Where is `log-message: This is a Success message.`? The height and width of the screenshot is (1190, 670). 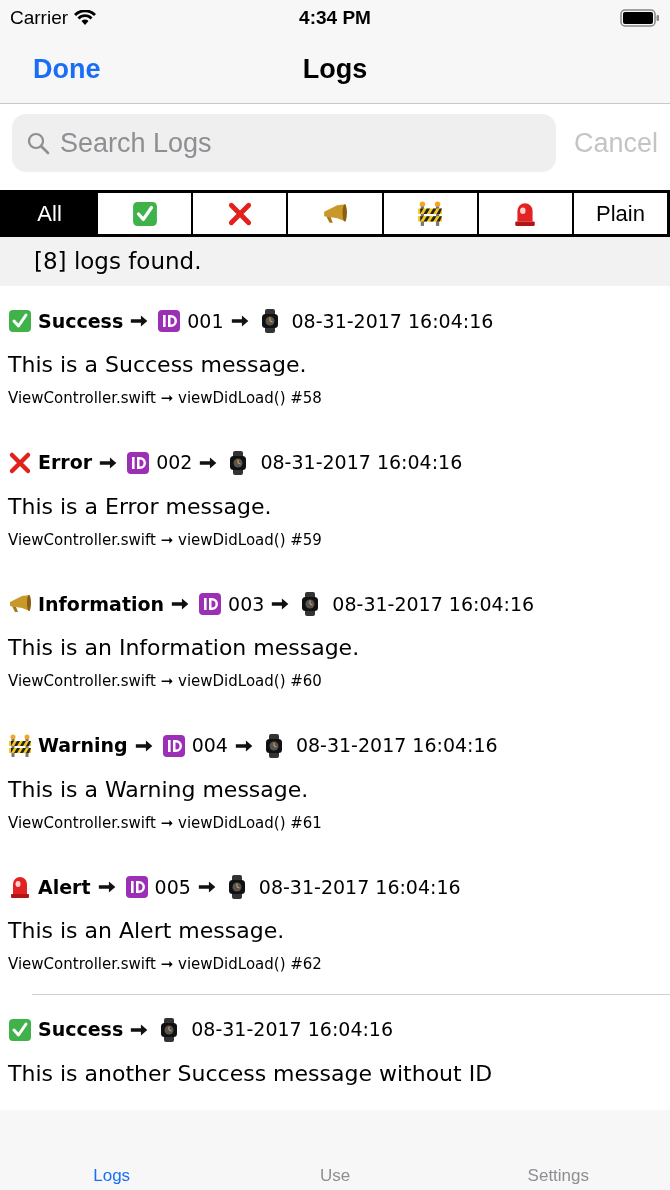 log-message: This is a Success message. is located at coordinates (158, 365).